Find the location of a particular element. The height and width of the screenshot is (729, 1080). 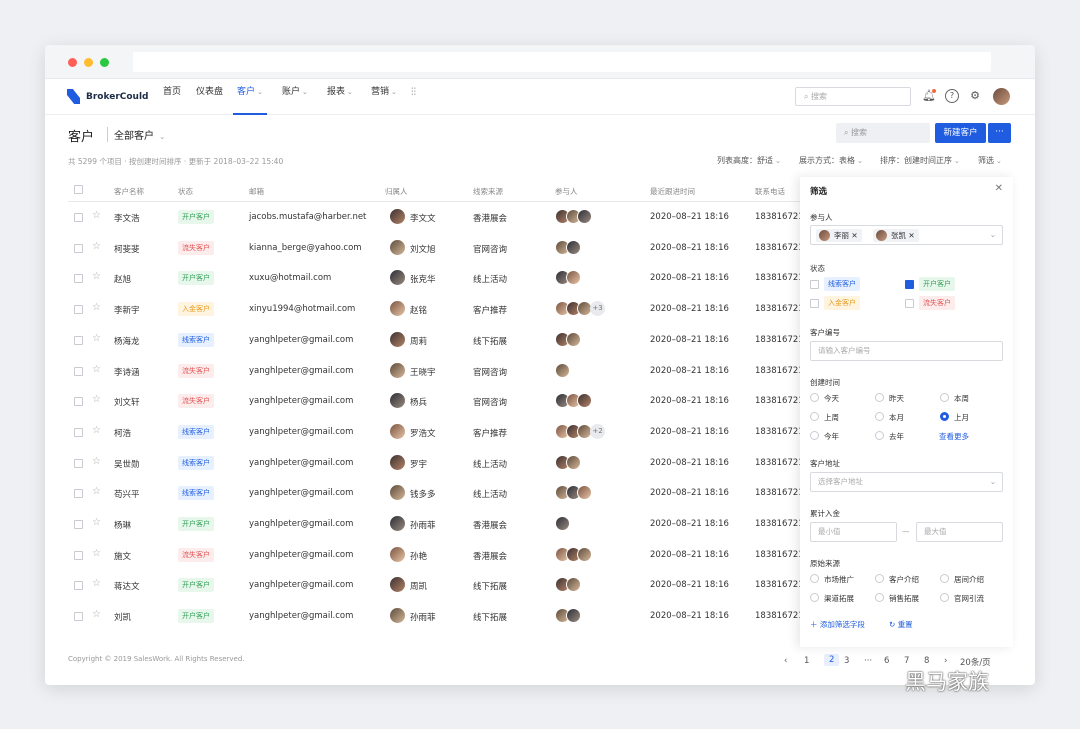

filter-toggle: 筛选 ⌄ is located at coordinates (990, 160).